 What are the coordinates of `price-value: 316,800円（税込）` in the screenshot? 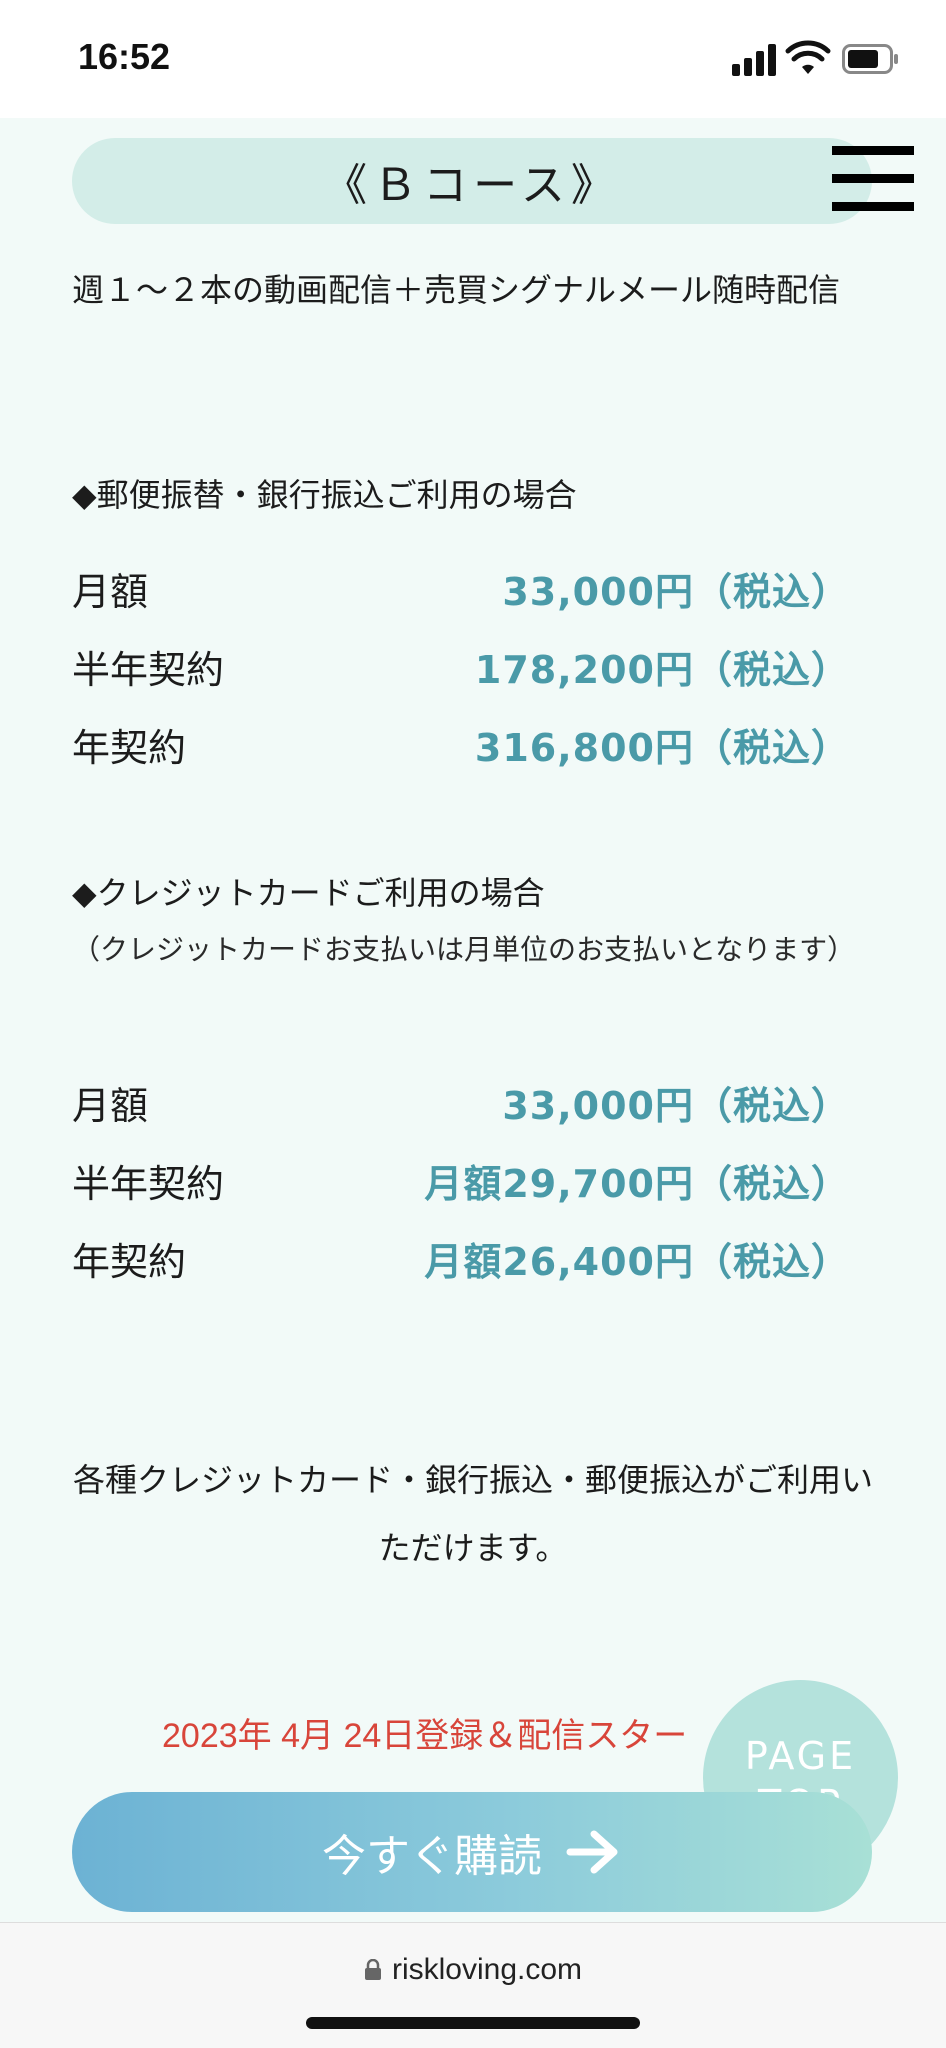 It's located at (662, 747).